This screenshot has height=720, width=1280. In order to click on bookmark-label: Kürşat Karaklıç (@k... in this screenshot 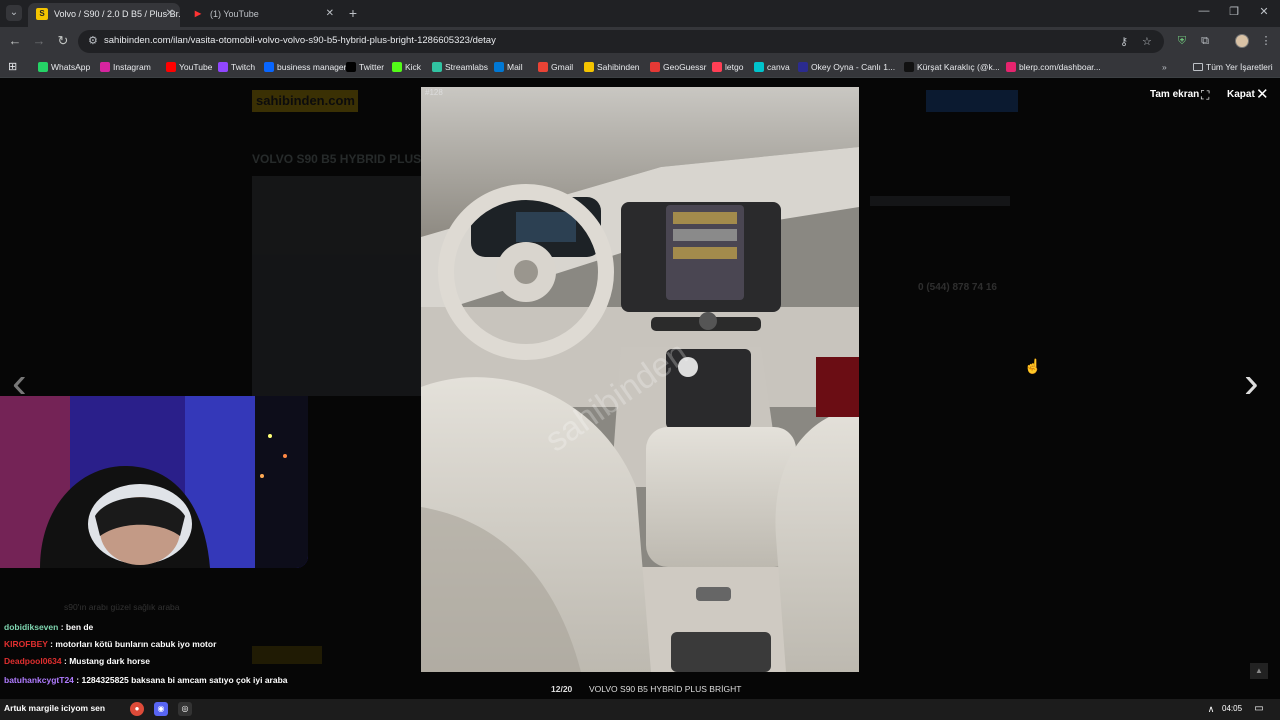, I will do `click(958, 67)`.